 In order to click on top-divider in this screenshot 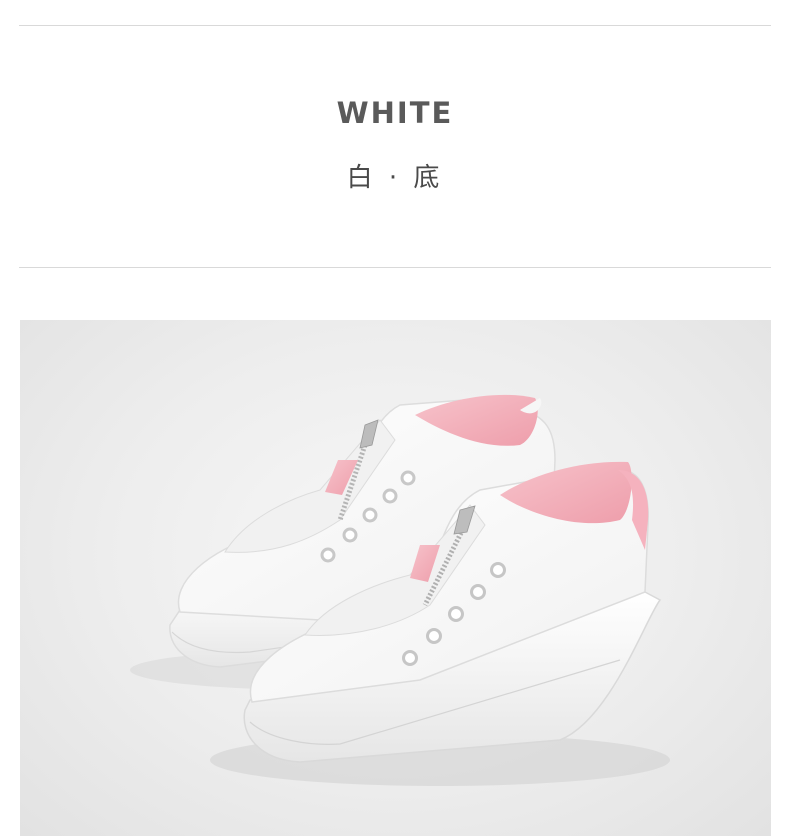, I will do `click(395, 25)`.